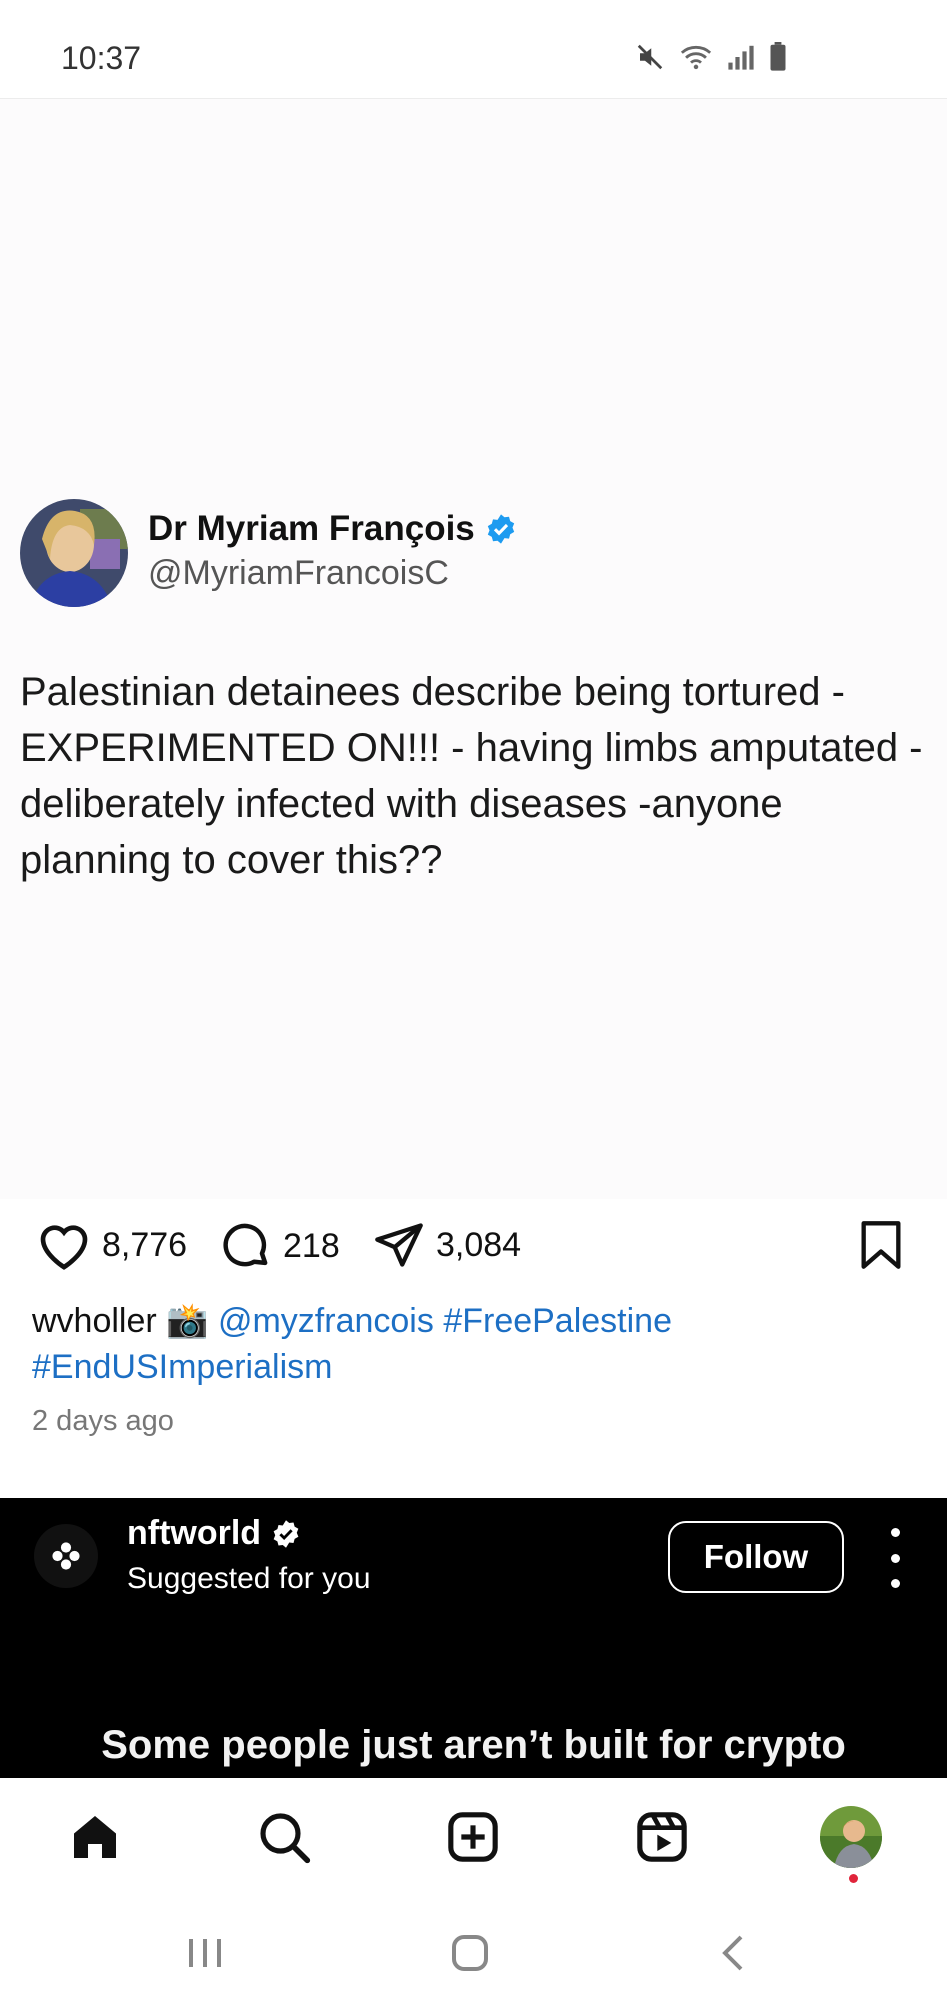 The width and height of the screenshot is (947, 2000). I want to click on more-options-button, so click(895, 1558).